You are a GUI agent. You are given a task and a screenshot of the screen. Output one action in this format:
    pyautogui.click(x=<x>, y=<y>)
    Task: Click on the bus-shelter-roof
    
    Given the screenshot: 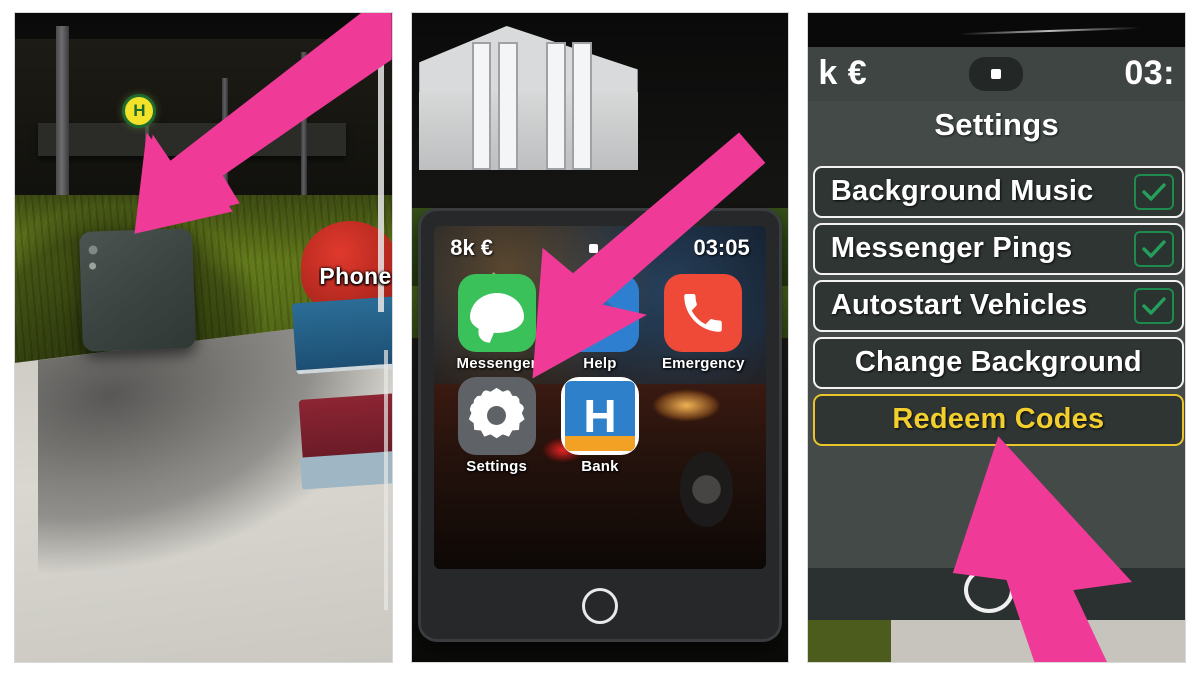 What is the action you would take?
    pyautogui.click(x=192, y=139)
    